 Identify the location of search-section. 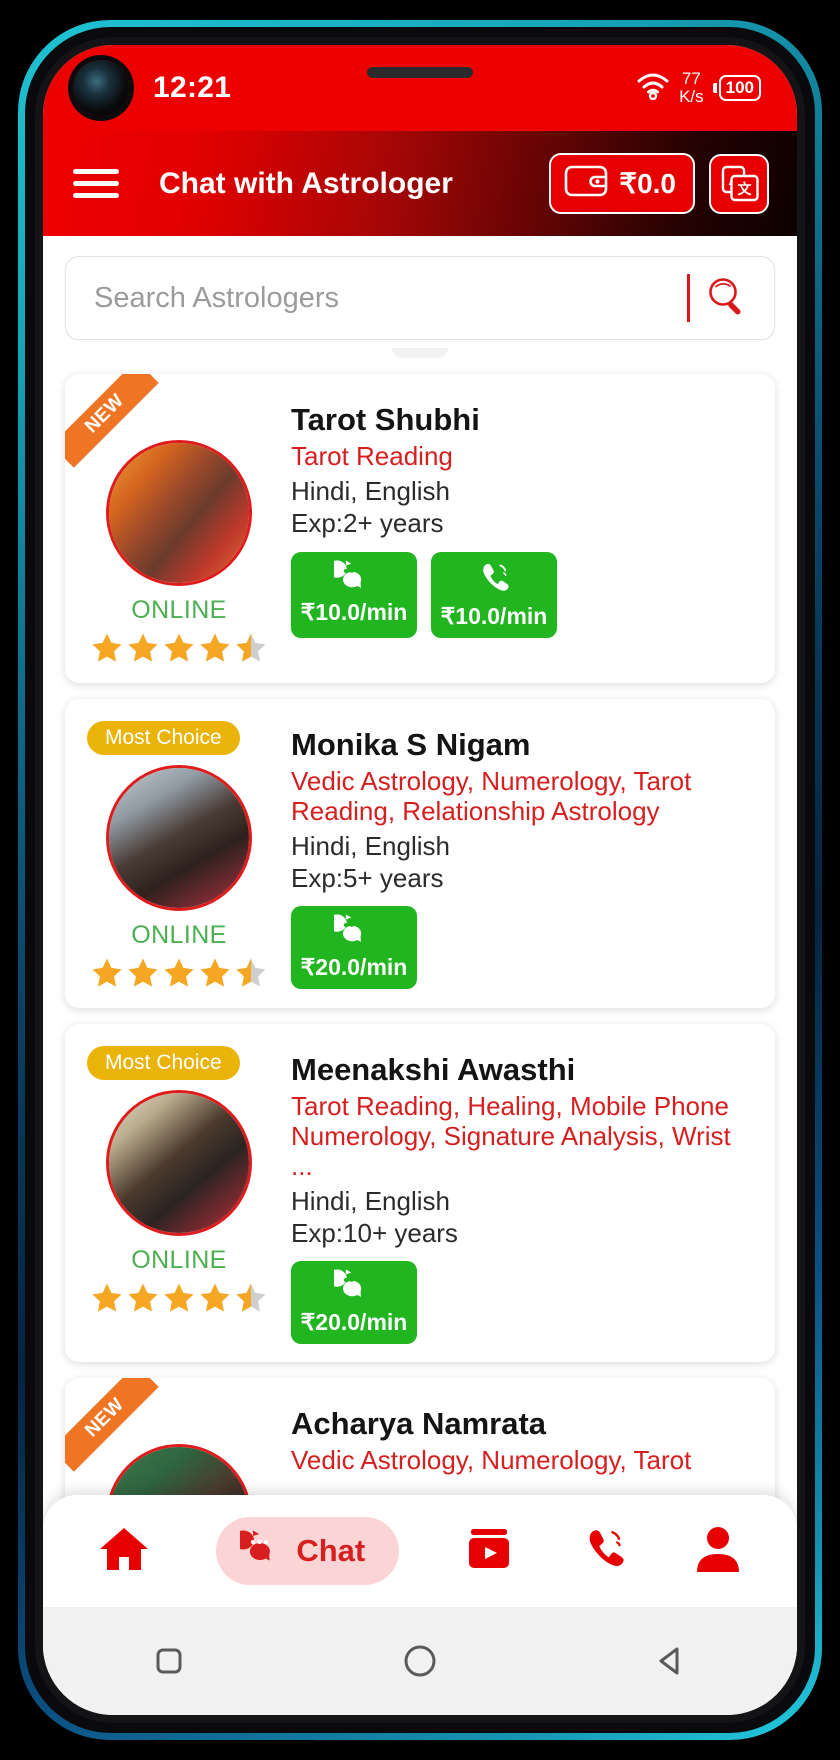
(420, 292).